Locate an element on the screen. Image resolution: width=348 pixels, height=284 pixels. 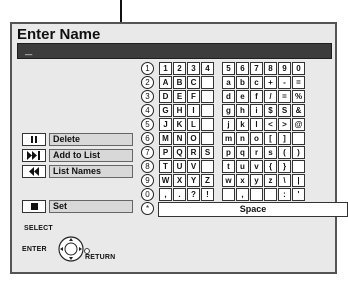
key-1-8: 8 is located at coordinates (270, 68).